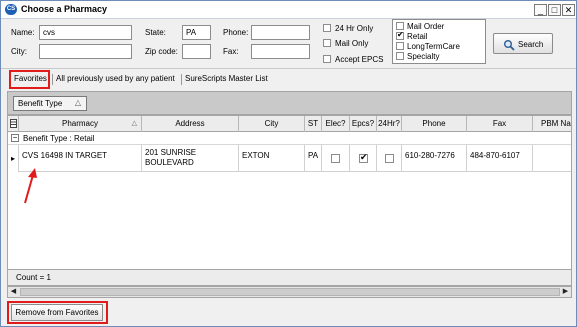 This screenshot has width=577, height=327. I want to click on city-input, so click(85, 51).